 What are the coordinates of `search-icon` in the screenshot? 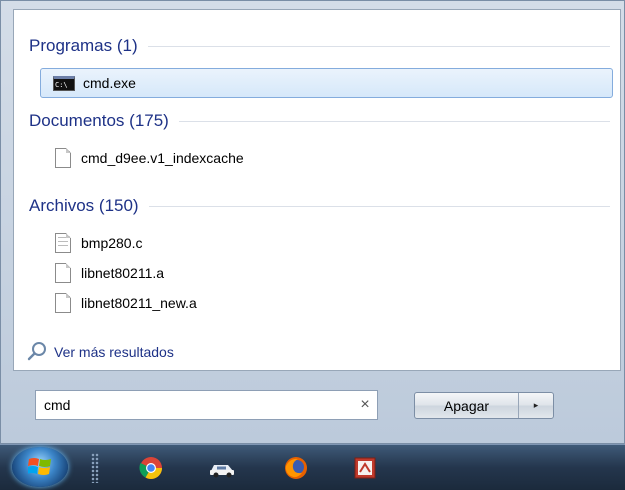 It's located at (36, 351).